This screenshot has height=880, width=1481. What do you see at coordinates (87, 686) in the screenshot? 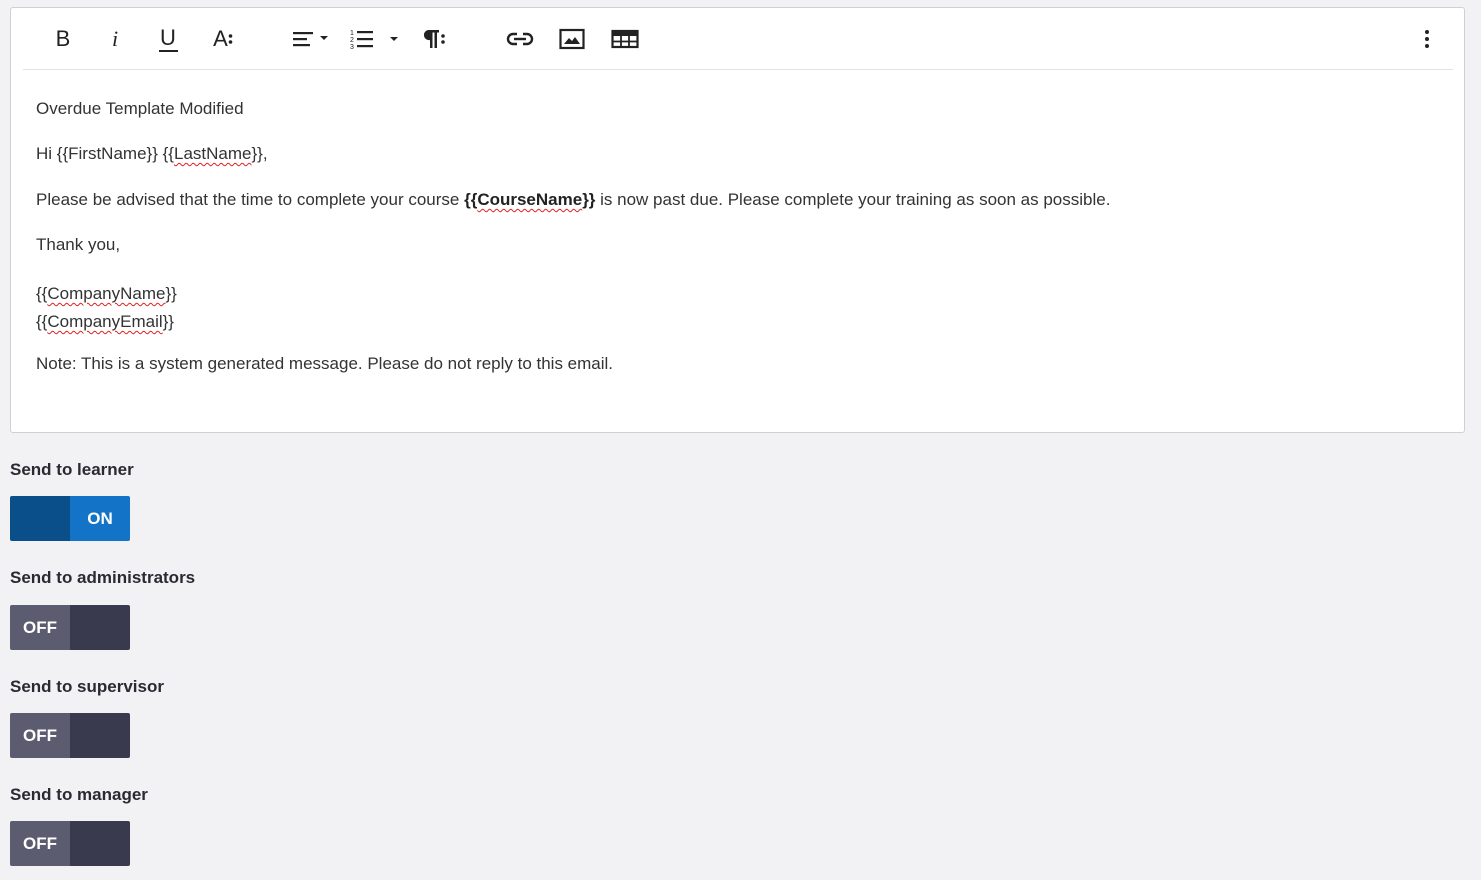
I see `send-to-supervisor-label: Send to supervisor` at bounding box center [87, 686].